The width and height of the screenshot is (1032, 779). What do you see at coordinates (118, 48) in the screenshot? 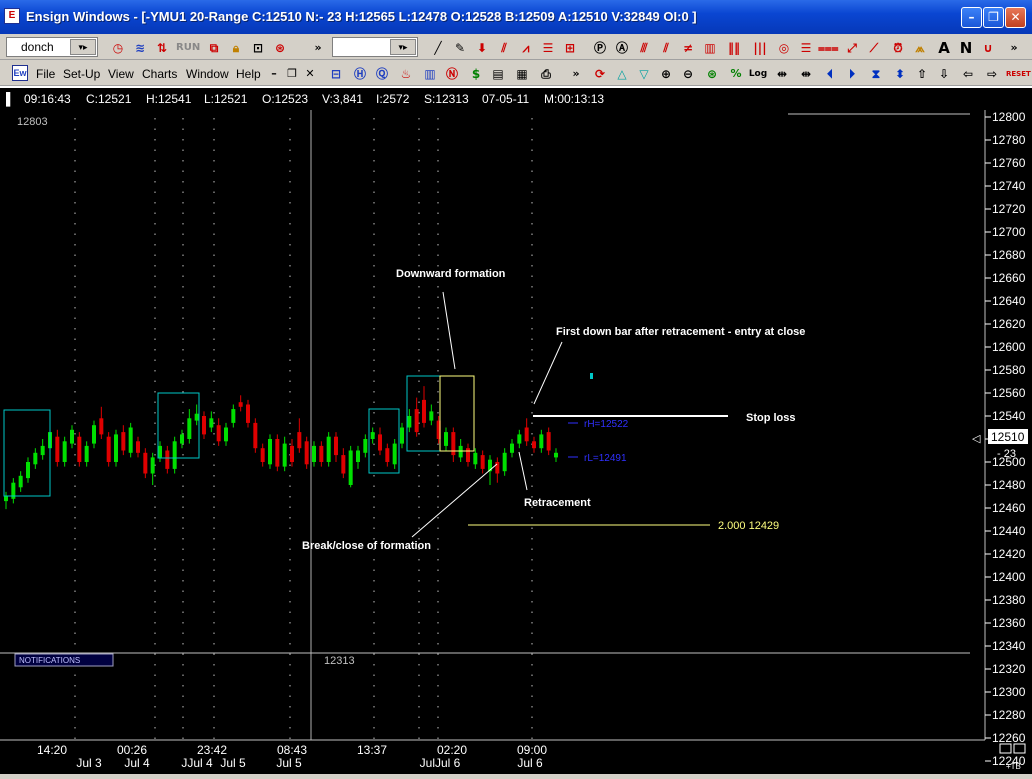
I see `clock-icon: ◷` at bounding box center [118, 48].